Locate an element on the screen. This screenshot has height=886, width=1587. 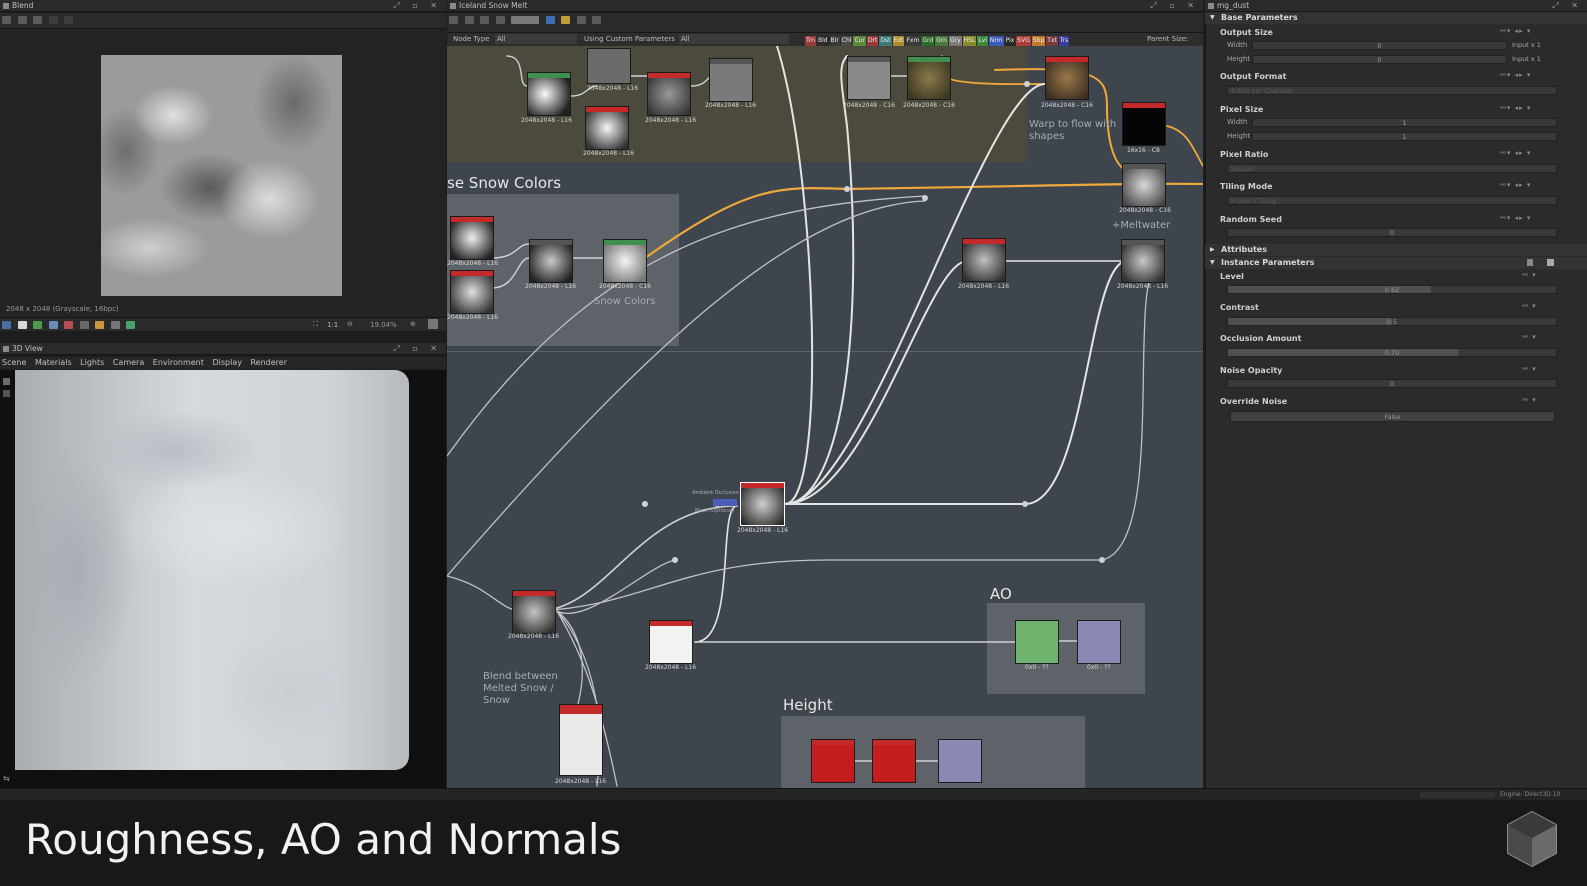
filter-tag: HSL is located at coordinates (969, 41).